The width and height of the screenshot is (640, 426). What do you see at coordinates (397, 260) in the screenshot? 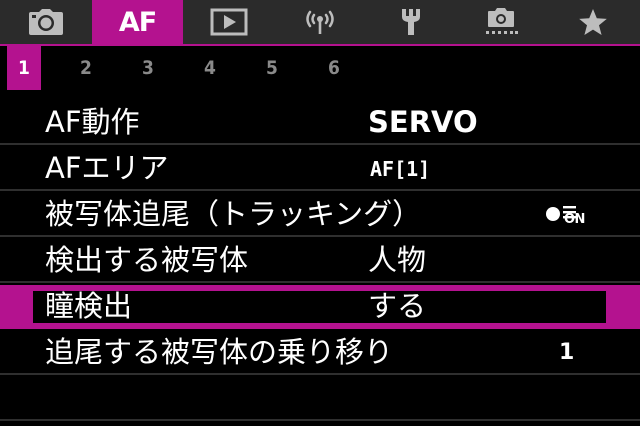
I see `menu-item-value: 人物` at bounding box center [397, 260].